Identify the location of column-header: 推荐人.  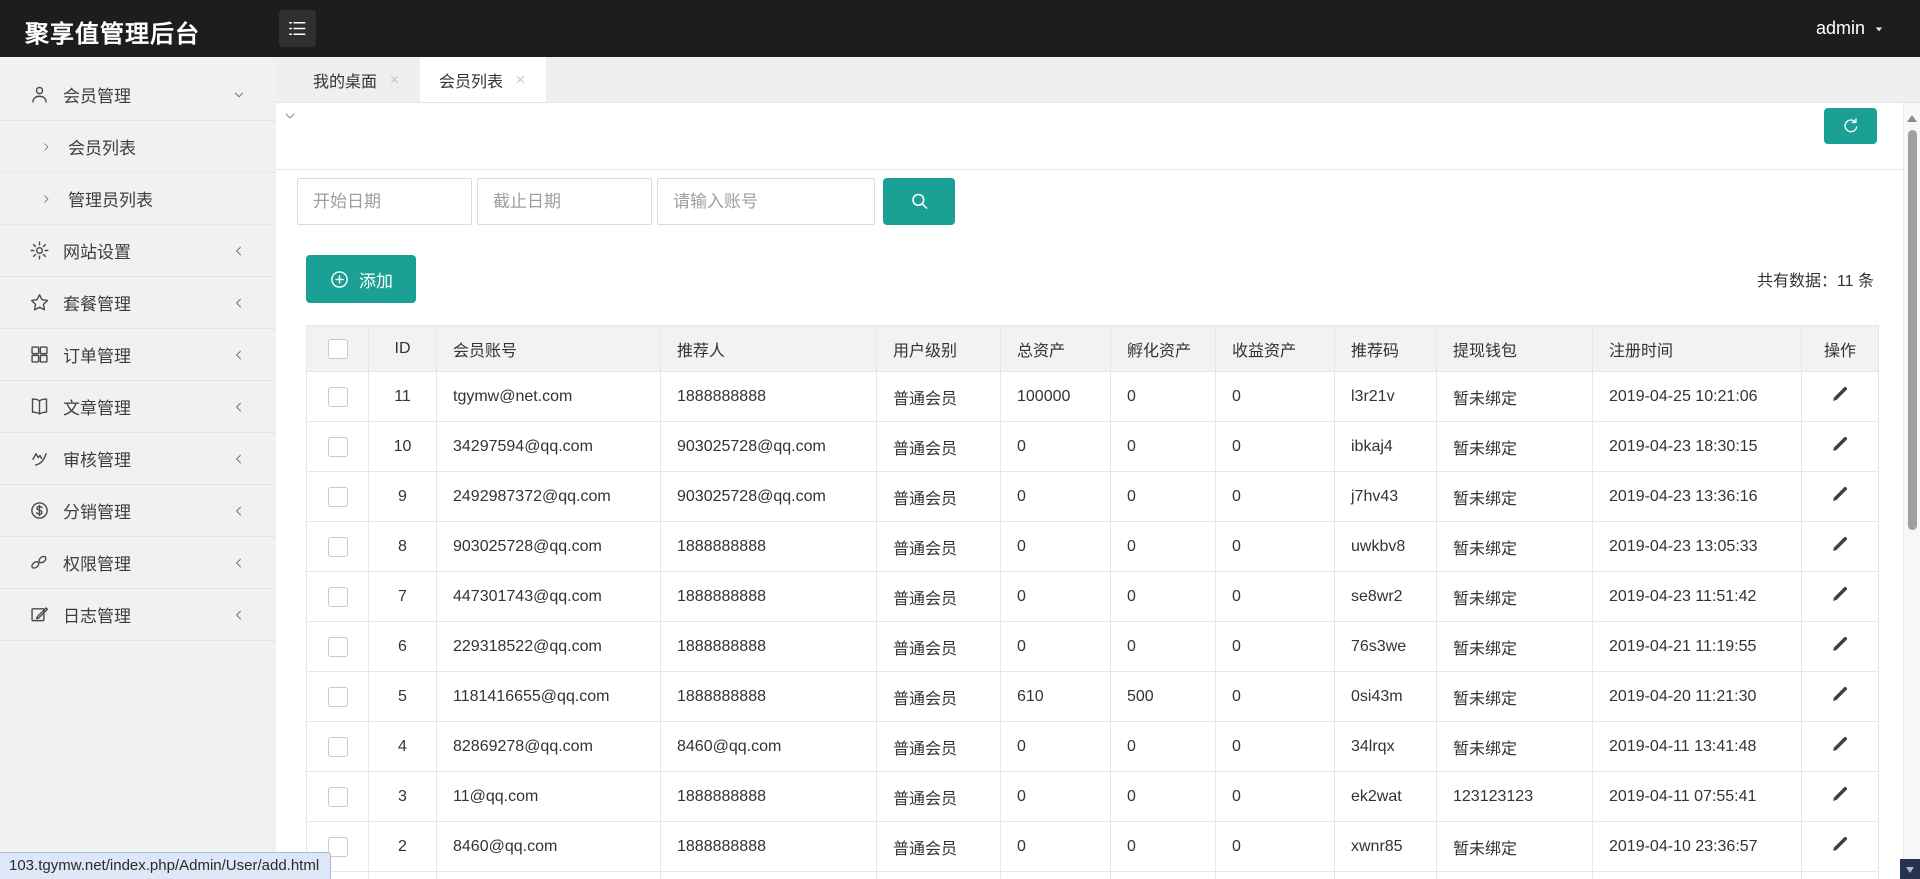
(768, 348).